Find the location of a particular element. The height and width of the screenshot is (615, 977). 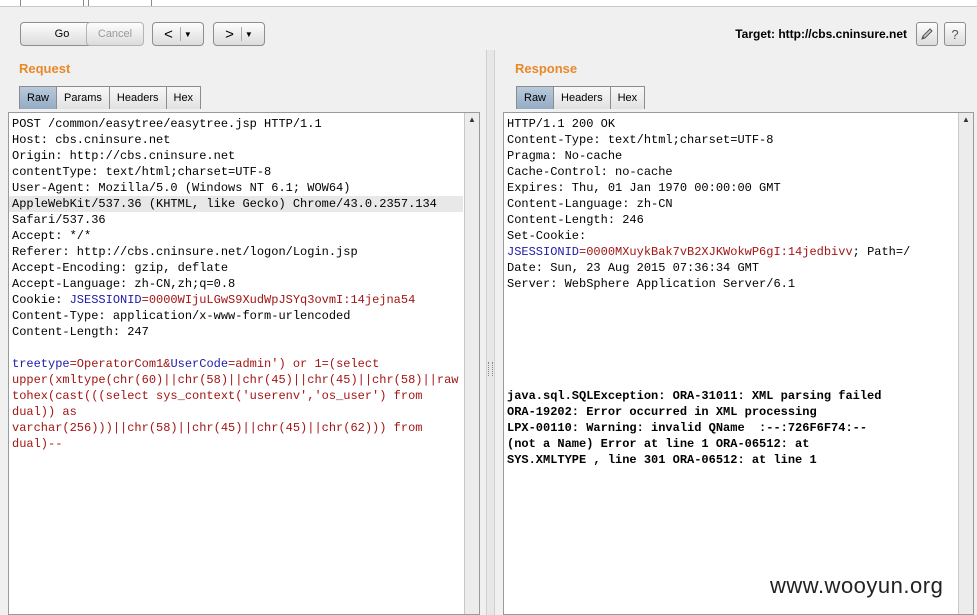

tab-strip is located at coordinates (488, 3).